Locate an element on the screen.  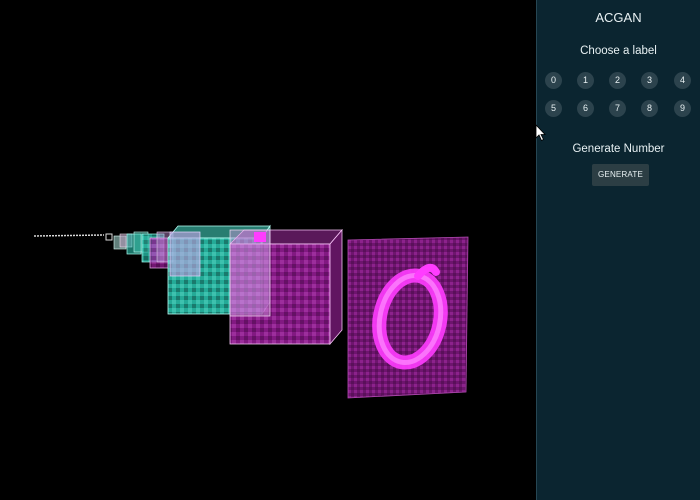
generate-button: GENERATE is located at coordinates (620, 175).